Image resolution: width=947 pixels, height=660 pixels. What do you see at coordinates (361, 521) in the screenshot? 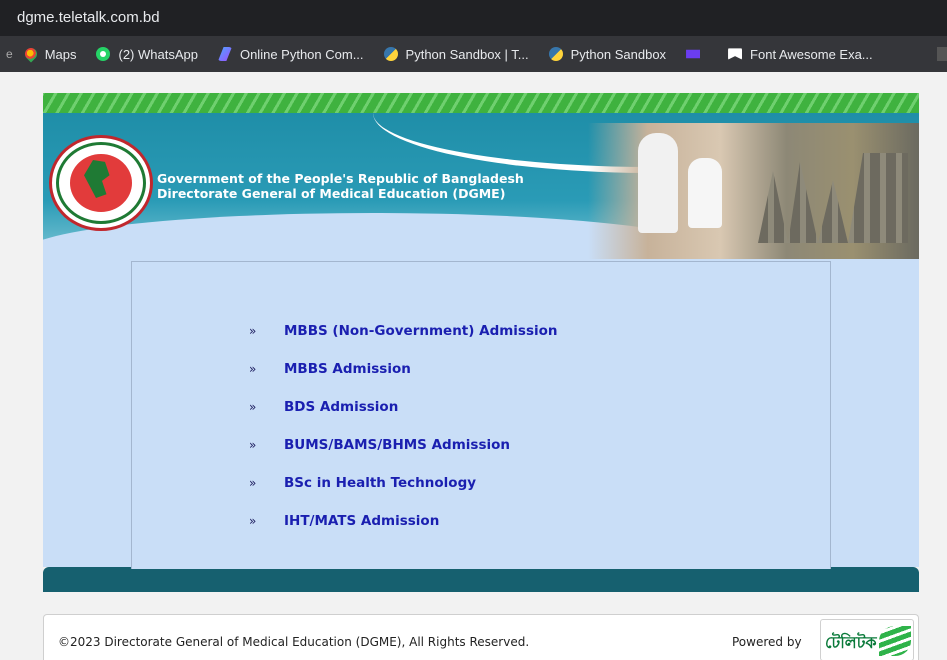
I see `link-iht-mats: IHT/MATS Admission` at bounding box center [361, 521].